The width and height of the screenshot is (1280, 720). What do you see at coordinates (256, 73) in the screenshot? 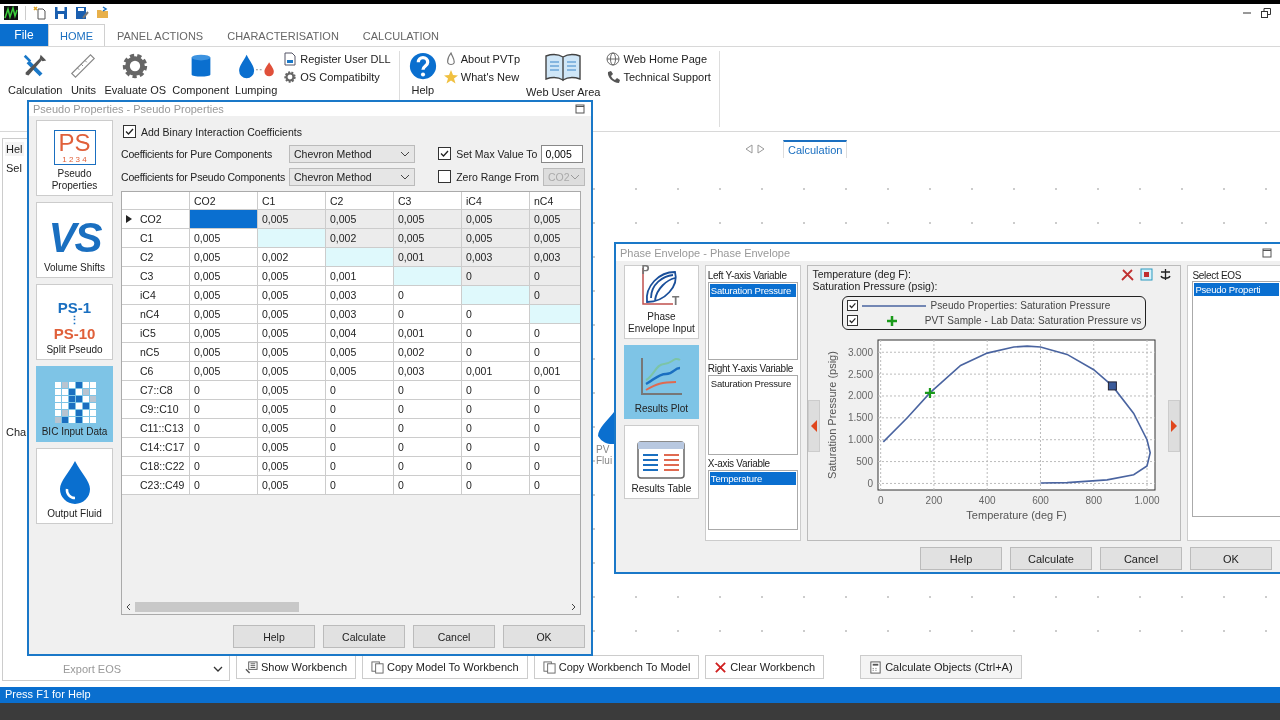
I see `ribbon-button: Lumping` at bounding box center [256, 73].